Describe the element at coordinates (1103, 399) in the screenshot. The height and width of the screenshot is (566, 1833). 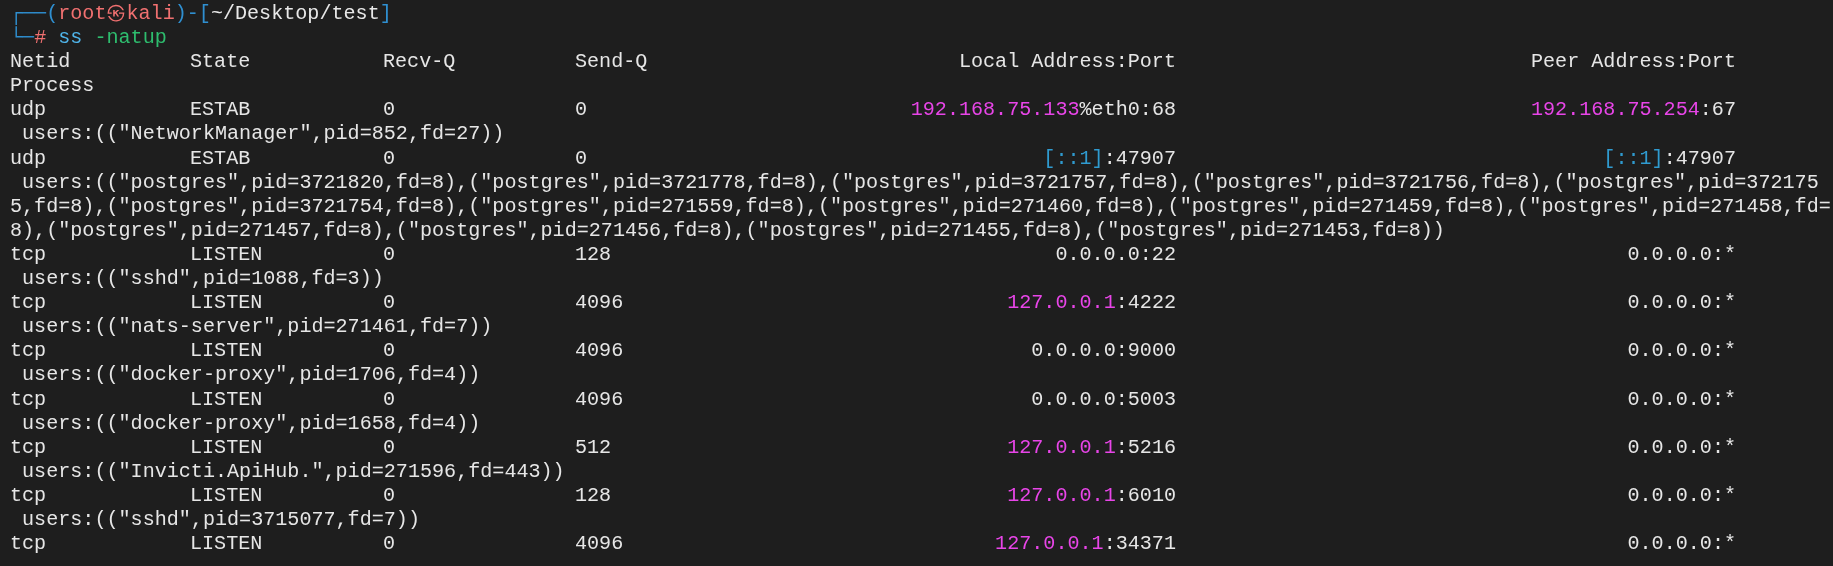
I see `local-address-text: 0.0.0.0:5003` at that location.